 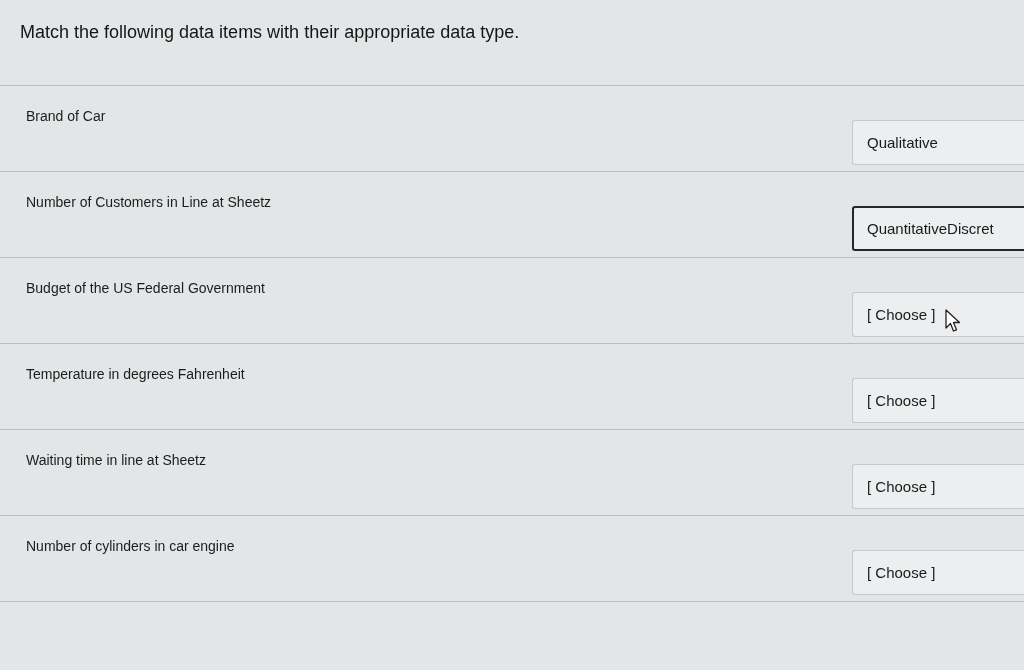 I want to click on question-title: Match the following data items with their appropriate data type., so click(x=270, y=32).